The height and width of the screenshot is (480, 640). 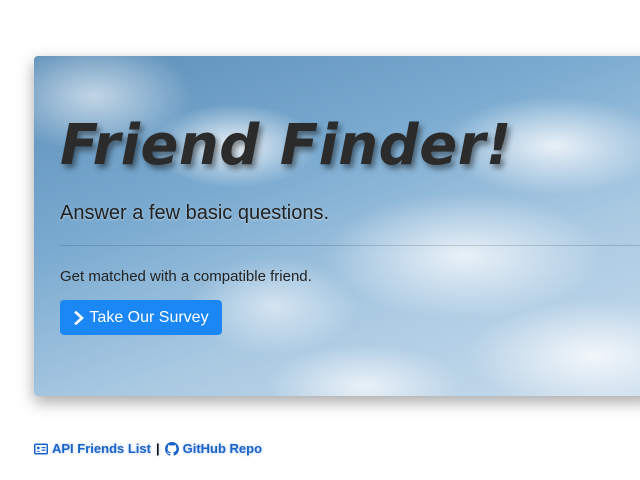 What do you see at coordinates (195, 213) in the screenshot?
I see `lead-text: Answer a few basic questions.` at bounding box center [195, 213].